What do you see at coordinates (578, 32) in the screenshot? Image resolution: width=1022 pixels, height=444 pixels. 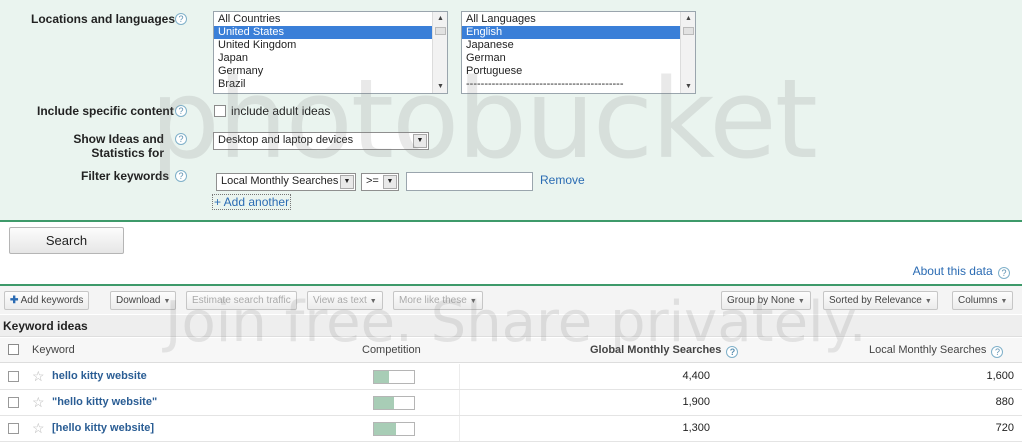 I see `language-option: English` at bounding box center [578, 32].